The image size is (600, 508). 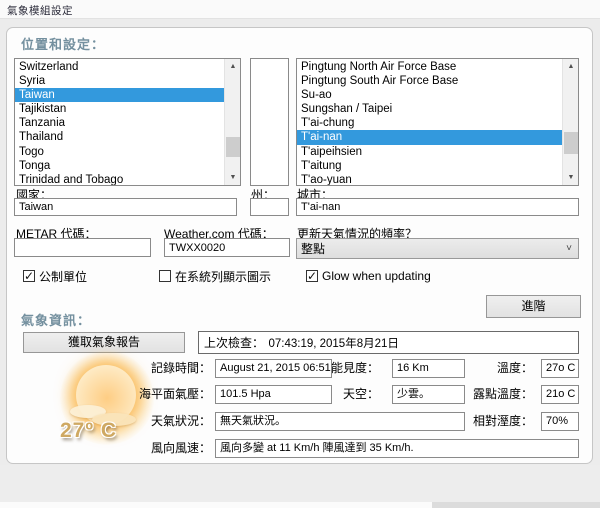 I want to click on last-check-value: 07:43:19, 2015年8月21日, so click(x=333, y=344).